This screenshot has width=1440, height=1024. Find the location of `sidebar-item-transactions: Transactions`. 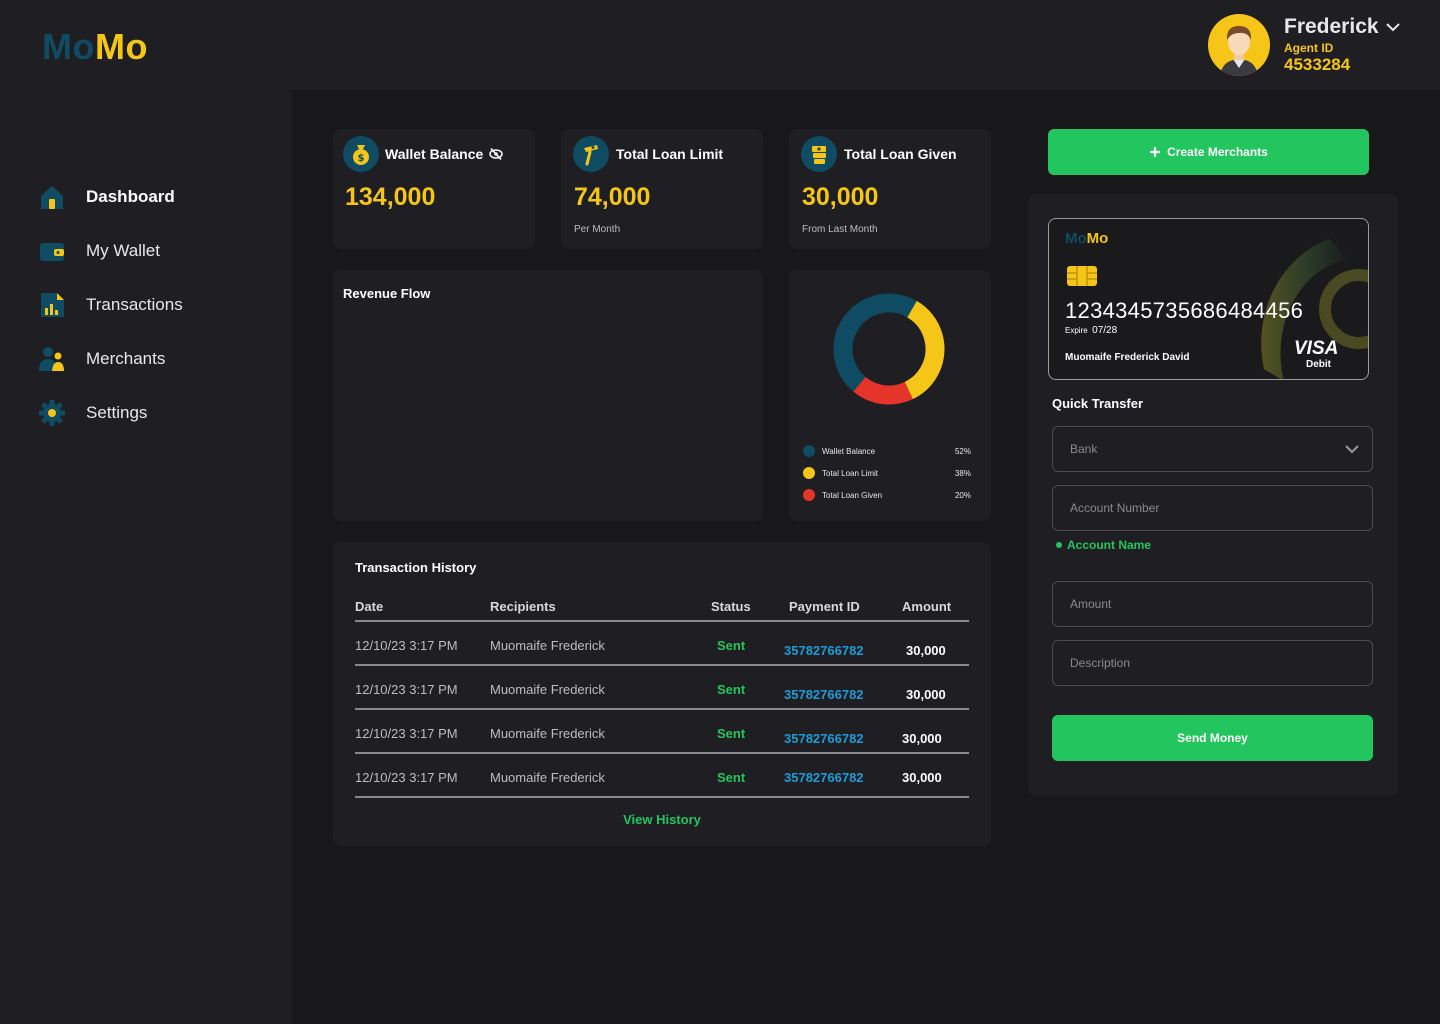

sidebar-item-transactions: Transactions is located at coordinates (110, 305).